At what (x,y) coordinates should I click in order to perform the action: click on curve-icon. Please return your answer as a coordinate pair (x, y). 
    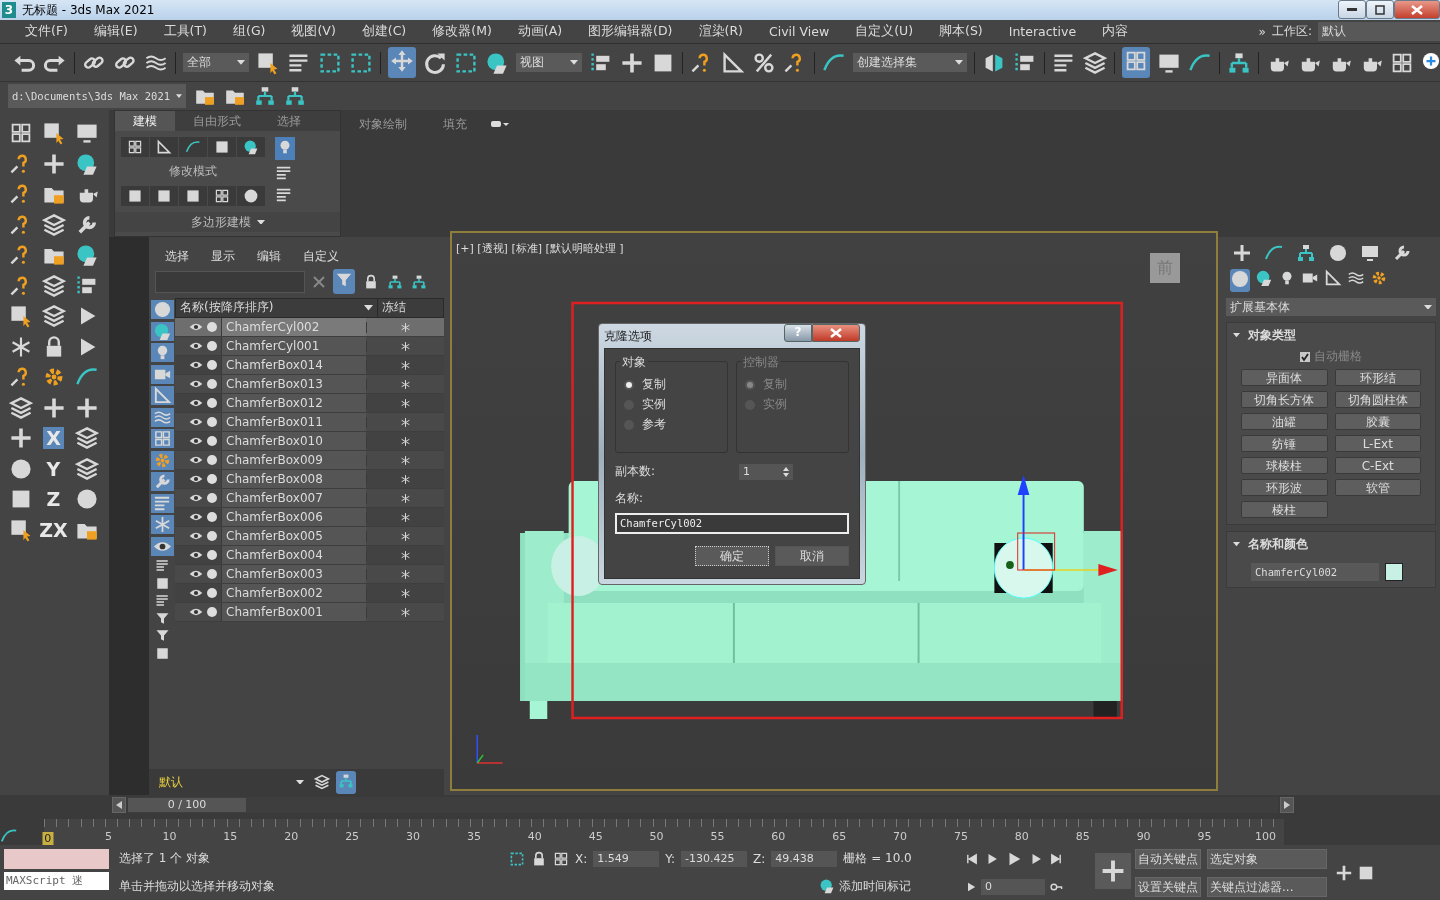
    Looking at the image, I should click on (9, 836).